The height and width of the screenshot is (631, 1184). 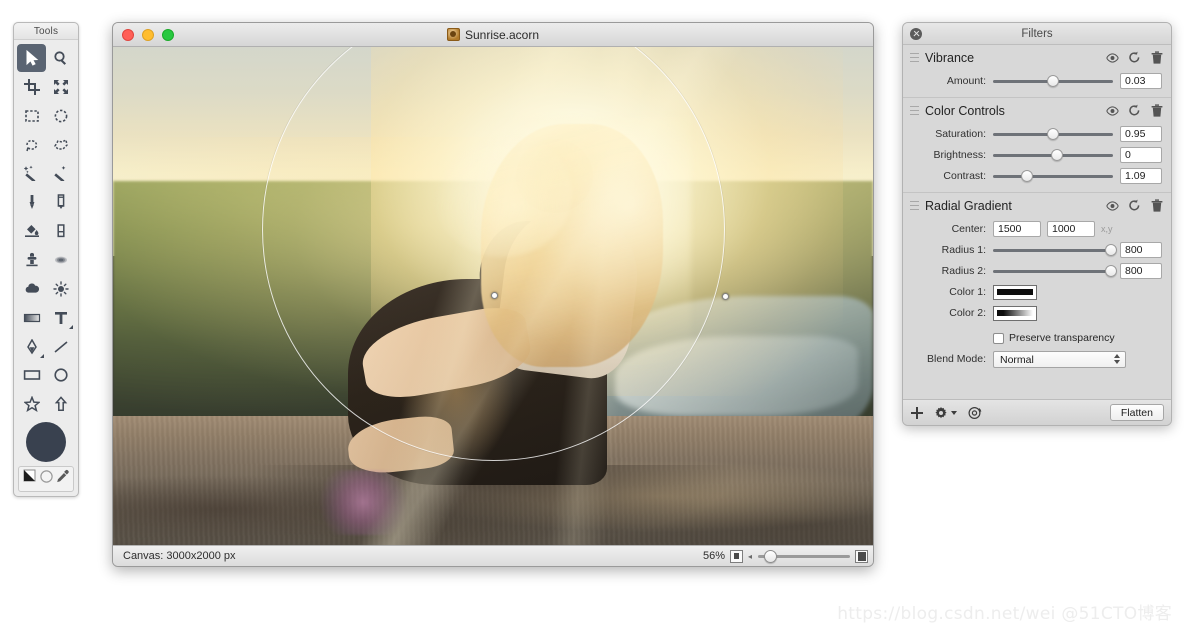 I want to click on row-label-blend-mode: Blend Mode:, so click(x=956, y=359).